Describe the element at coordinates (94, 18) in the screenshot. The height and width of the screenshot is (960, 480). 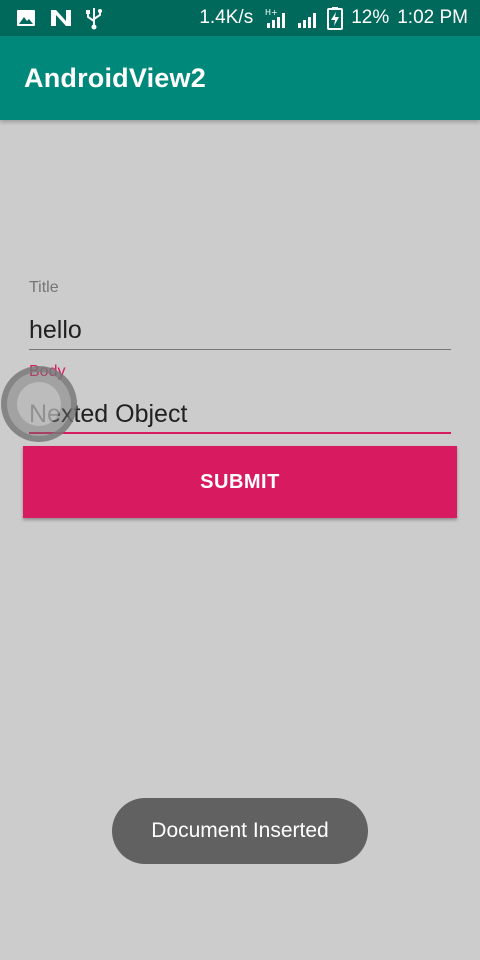
I see `usb-icon` at that location.